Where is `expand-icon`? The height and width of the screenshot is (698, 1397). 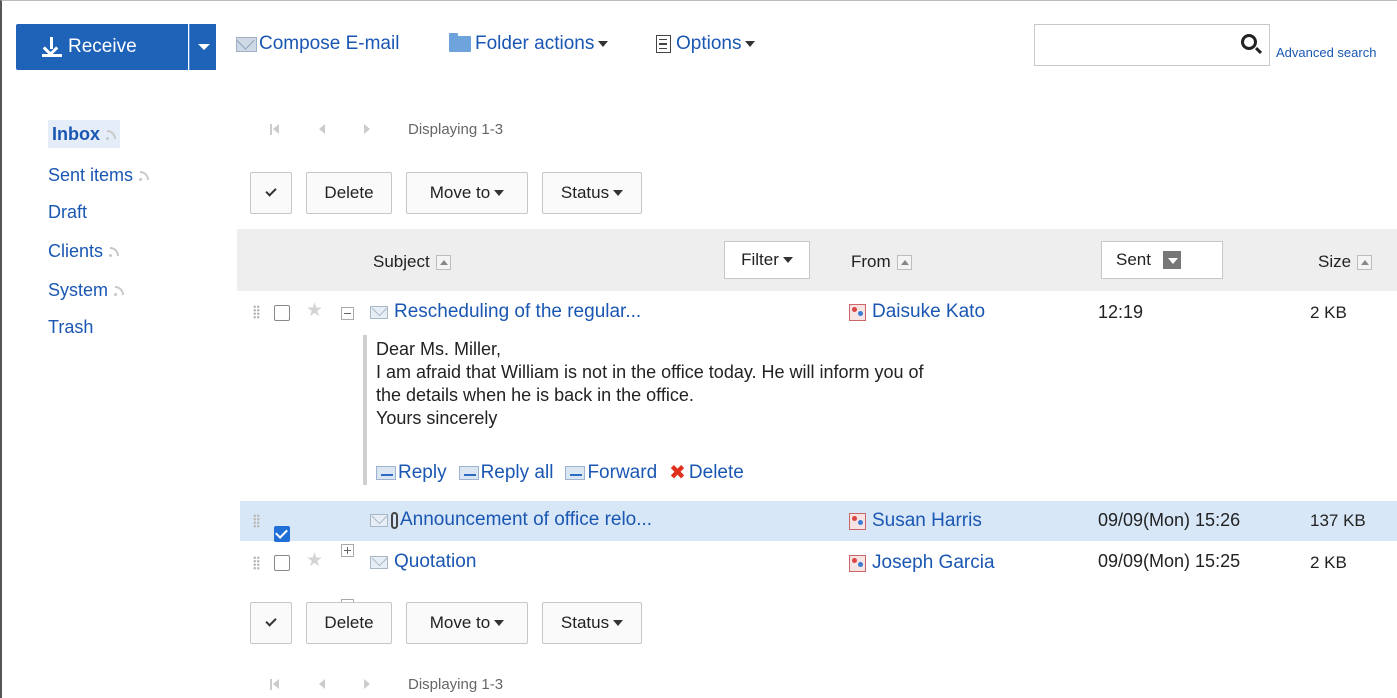
expand-icon is located at coordinates (347, 550).